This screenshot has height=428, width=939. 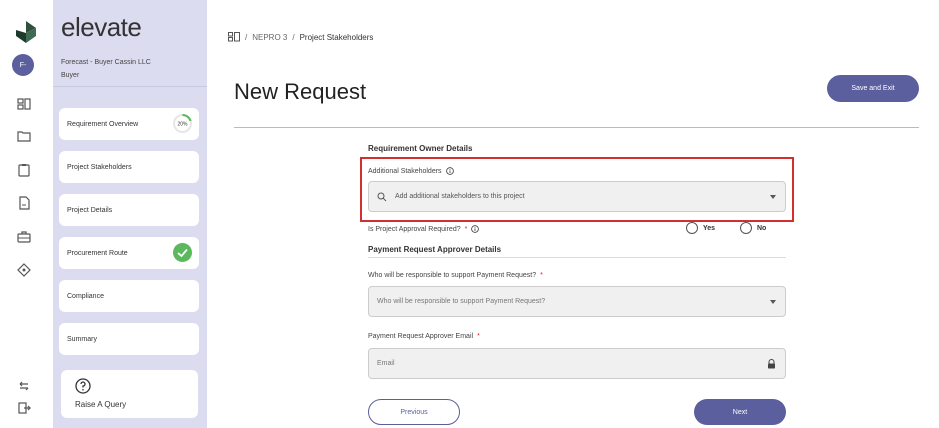 What do you see at coordinates (421, 336) in the screenshot?
I see `email-label-text: Payment Request Approver Email` at bounding box center [421, 336].